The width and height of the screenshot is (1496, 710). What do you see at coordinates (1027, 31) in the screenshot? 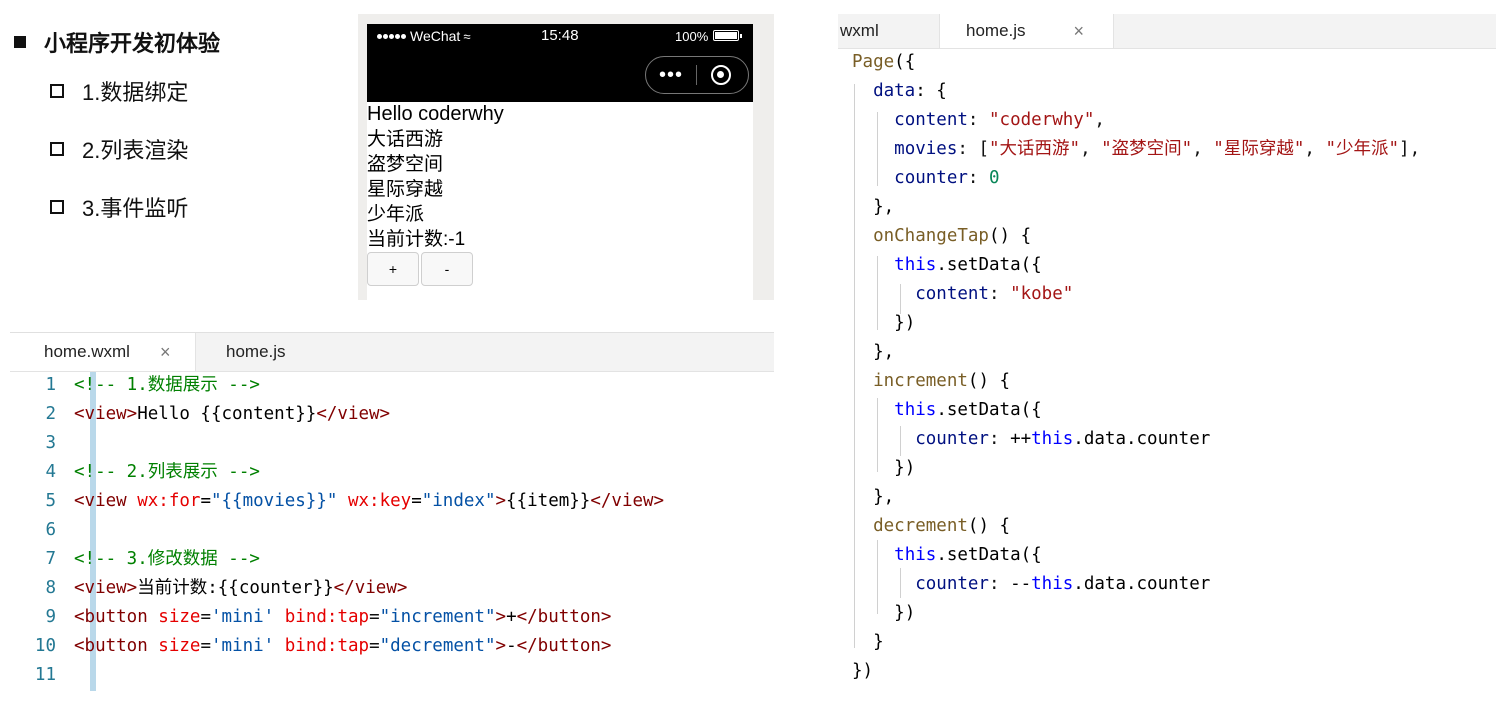
I see `tab-home-js: home.js ×` at bounding box center [1027, 31].